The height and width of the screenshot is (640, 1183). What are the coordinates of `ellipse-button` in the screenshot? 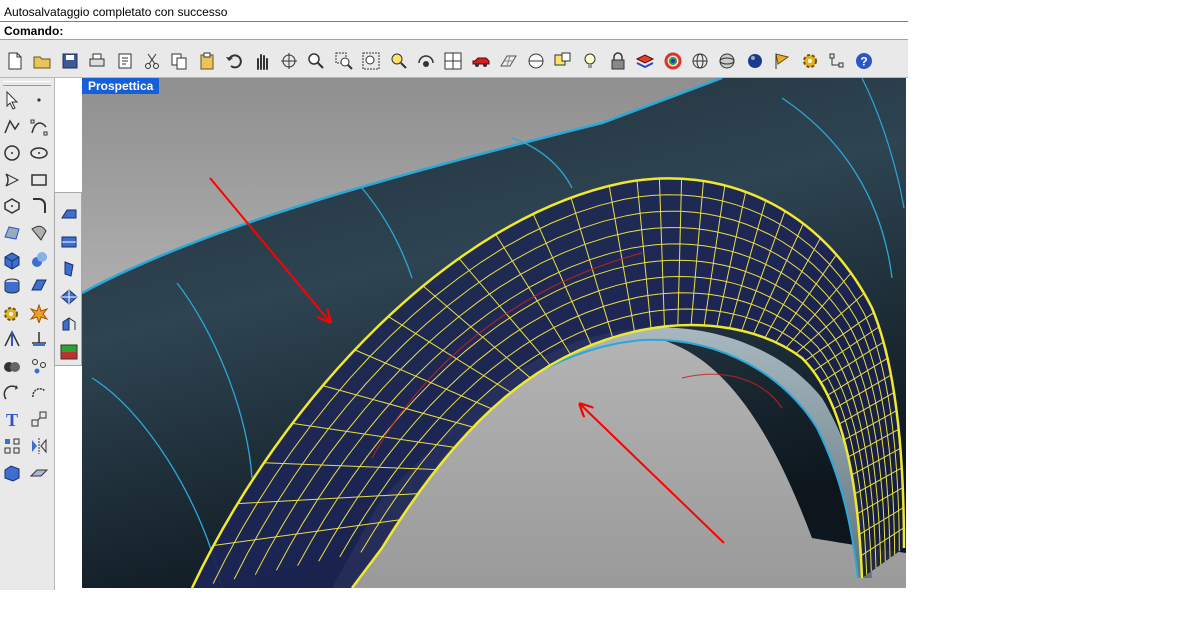 It's located at (39, 153).